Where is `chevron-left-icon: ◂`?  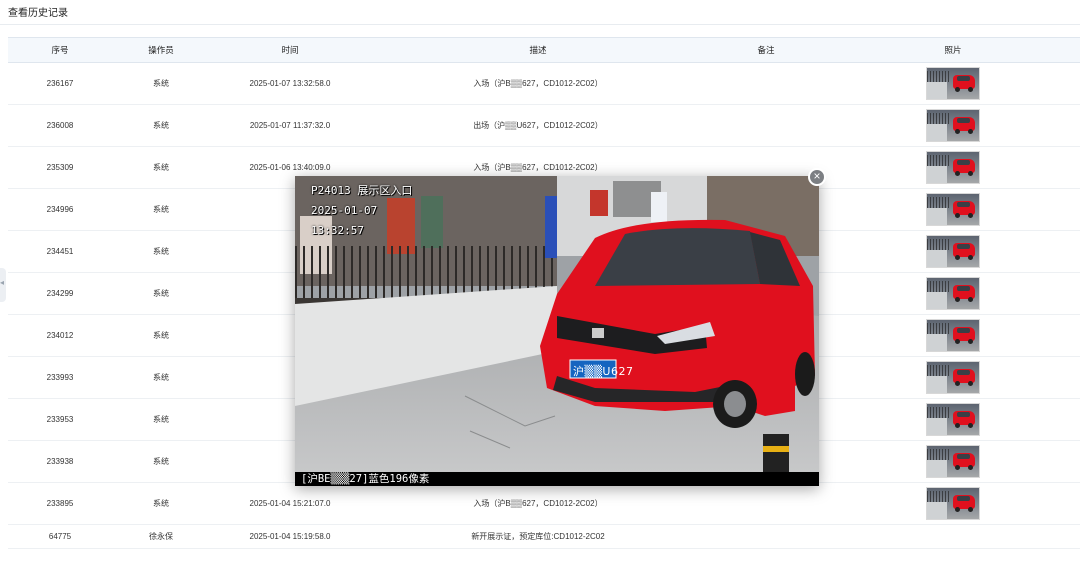 chevron-left-icon: ◂ is located at coordinates (2, 282).